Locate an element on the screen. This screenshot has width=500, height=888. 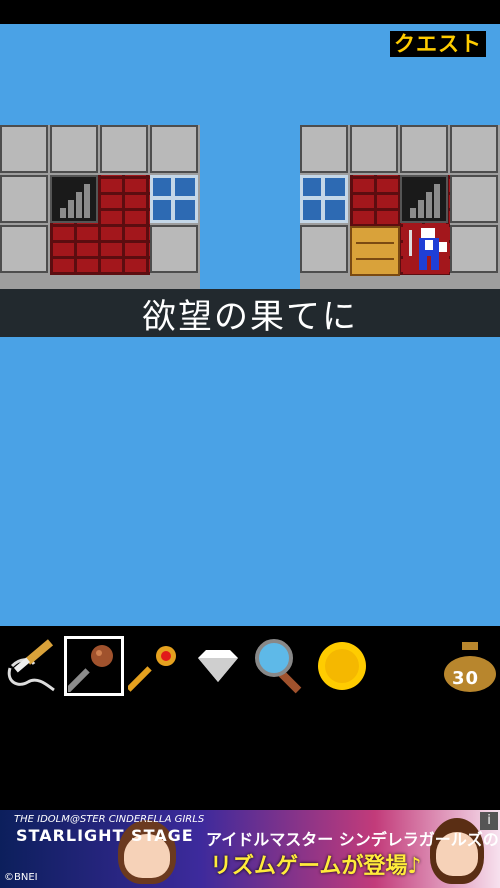
magnifying-glass-icon is located at coordinates (278, 666).